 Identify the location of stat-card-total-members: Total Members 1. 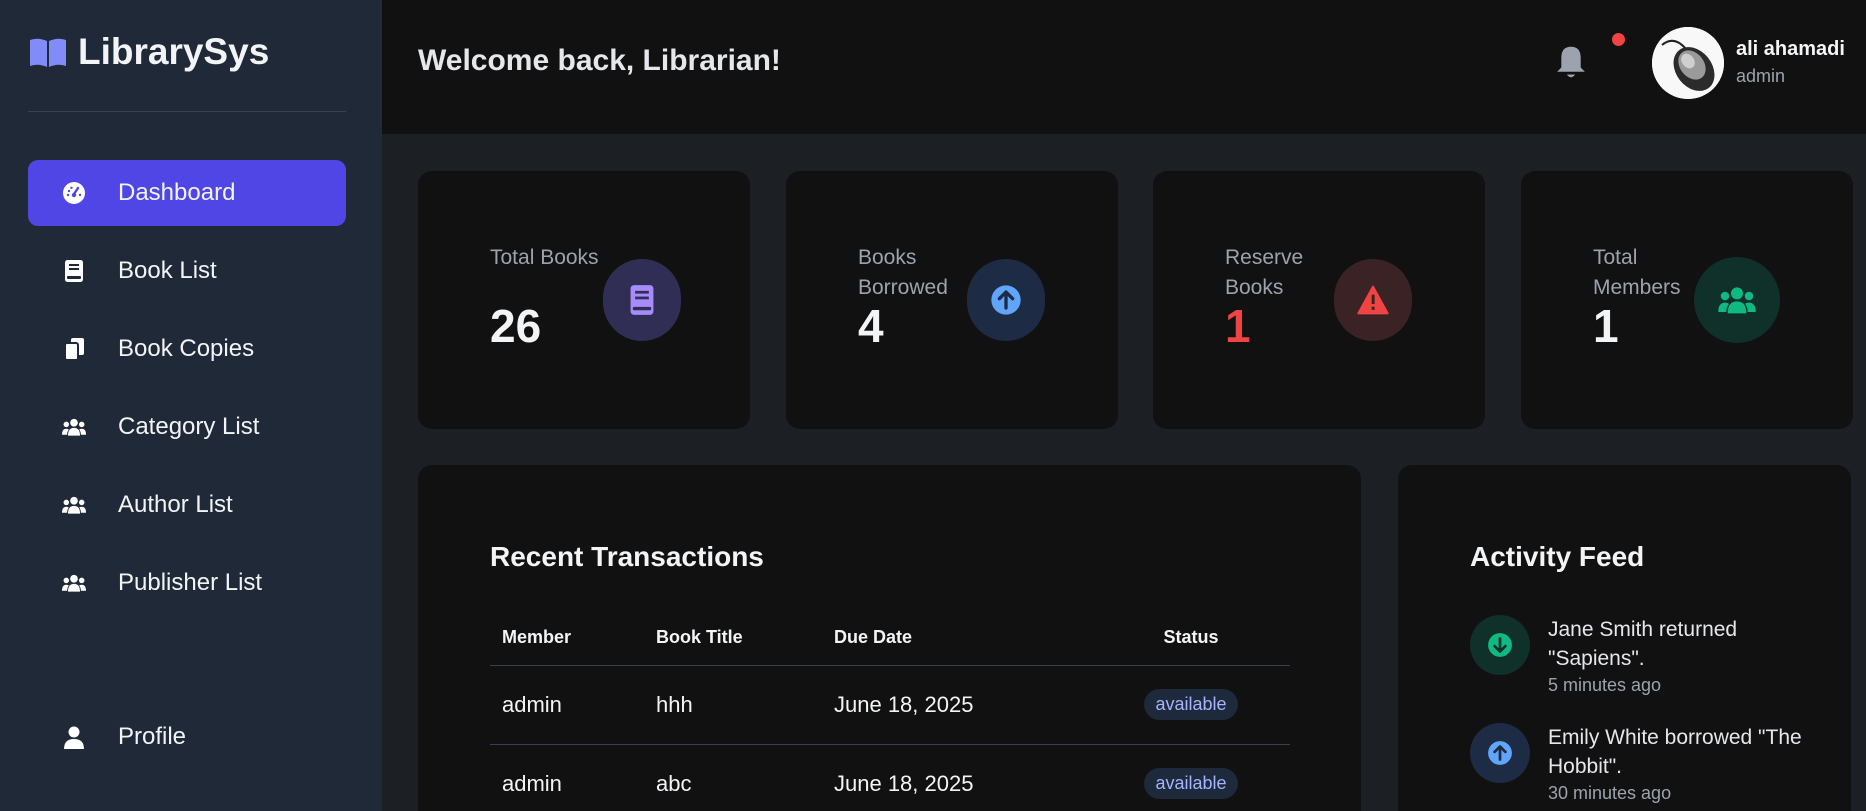
(1687, 300).